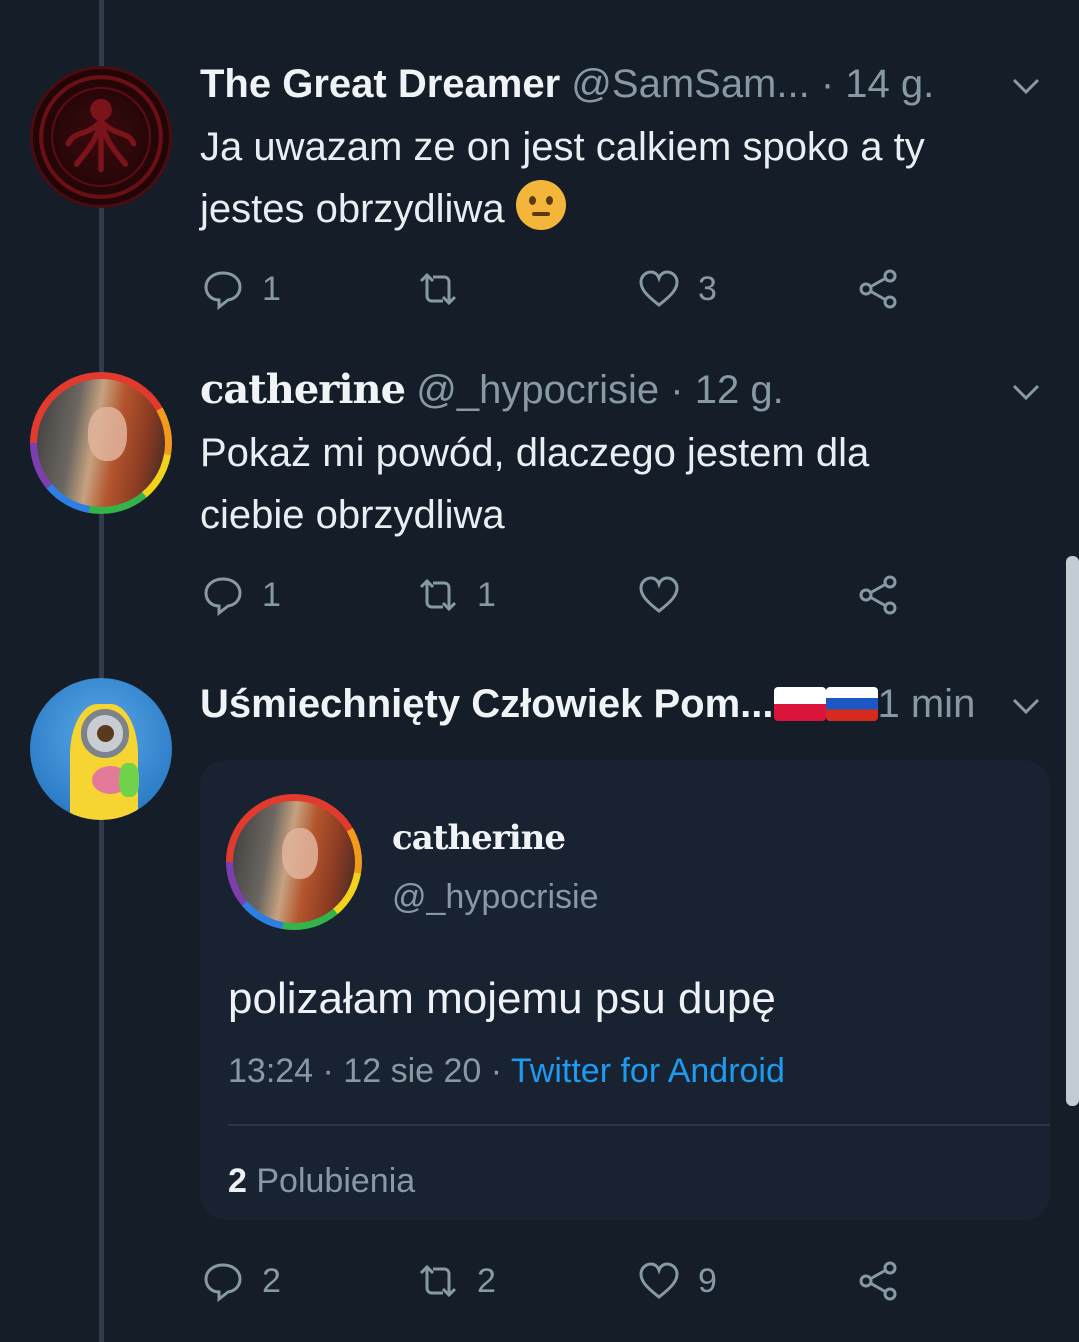 The image size is (1079, 1342). What do you see at coordinates (303, 389) in the screenshot?
I see `display-name: catherine` at bounding box center [303, 389].